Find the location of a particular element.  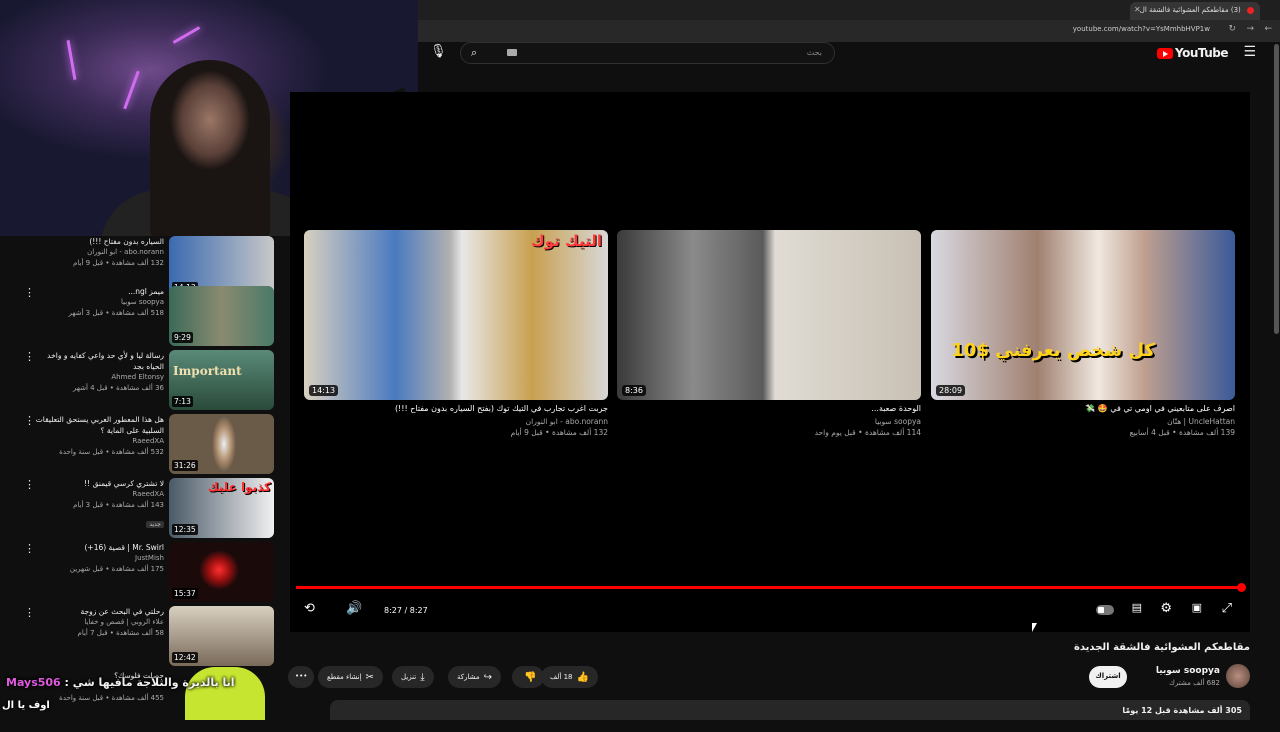

video-thumbnail: 9:29 is located at coordinates (221, 316).